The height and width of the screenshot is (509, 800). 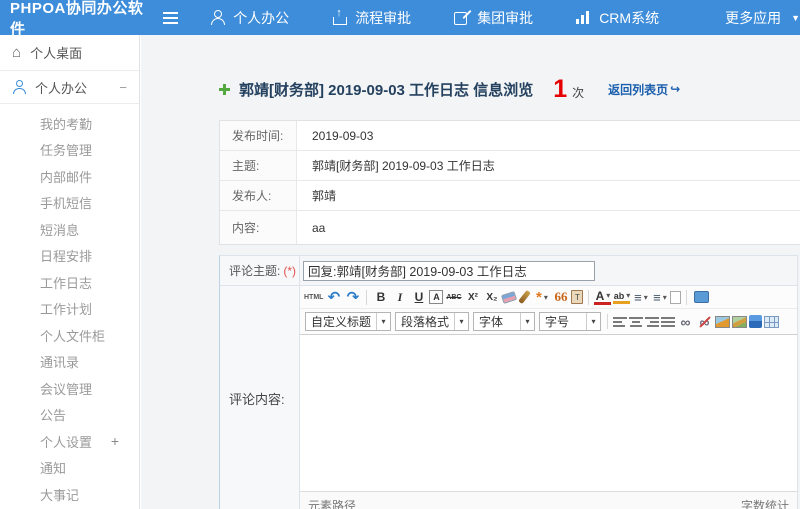 What do you see at coordinates (652, 321) in the screenshot?
I see `align-right-icon` at bounding box center [652, 321].